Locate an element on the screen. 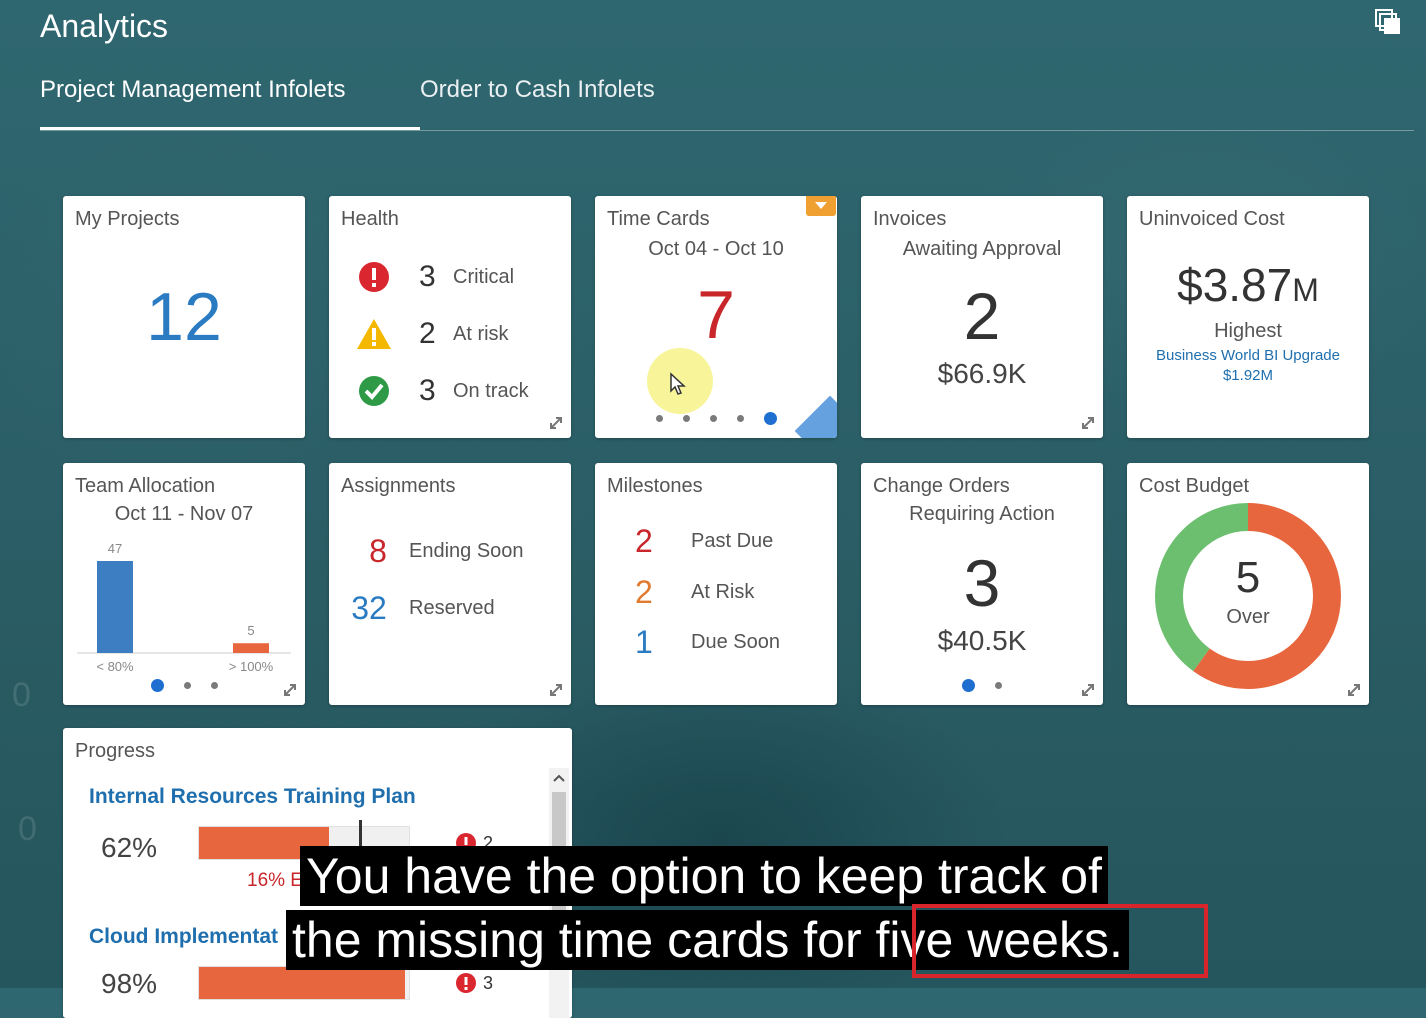  change-orders-count: 3 is located at coordinates (982, 583).